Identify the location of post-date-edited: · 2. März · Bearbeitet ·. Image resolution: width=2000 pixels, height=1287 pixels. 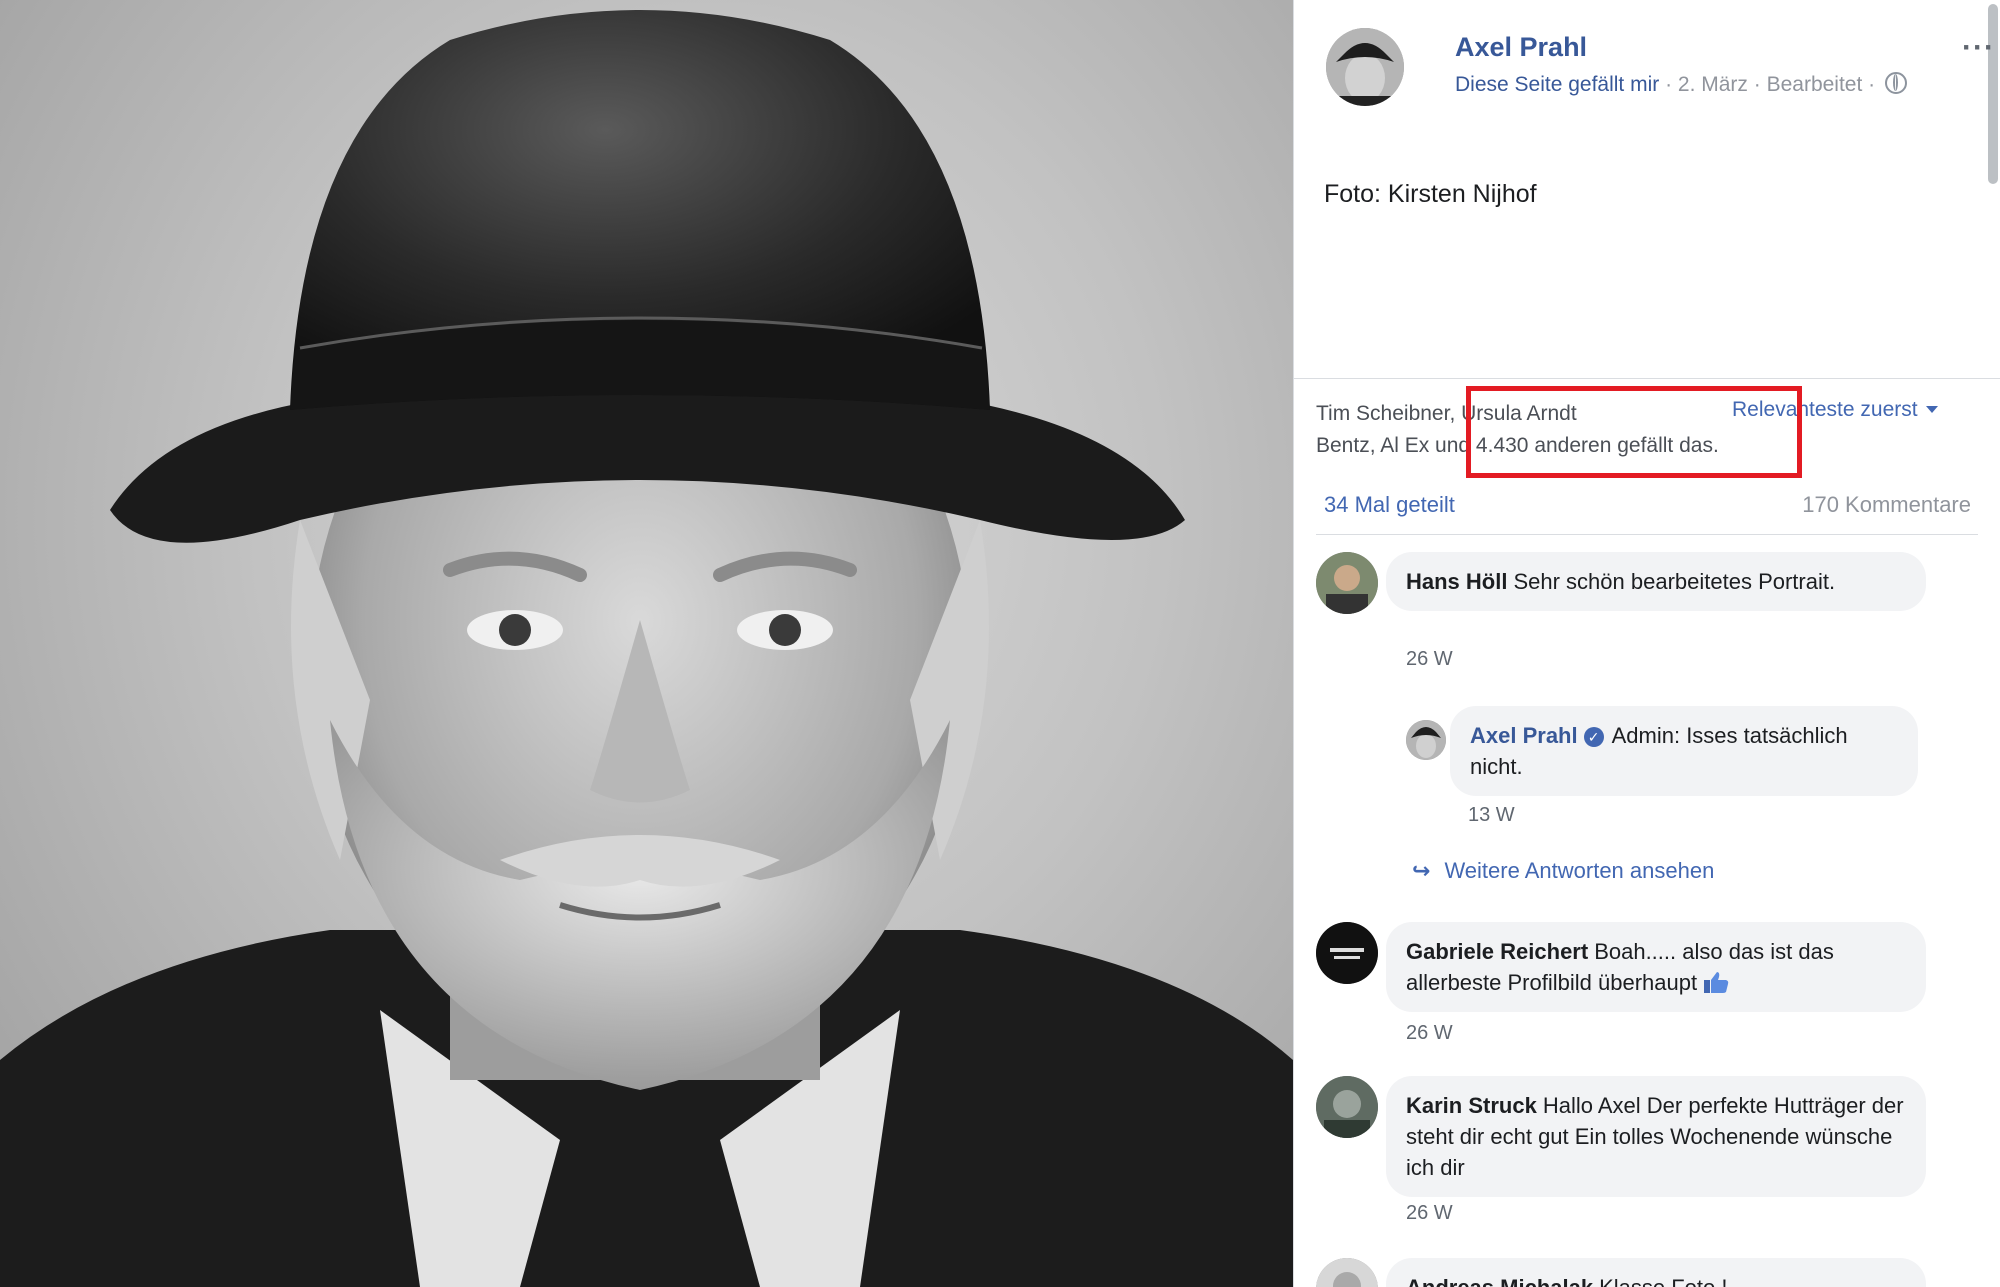
(1770, 84).